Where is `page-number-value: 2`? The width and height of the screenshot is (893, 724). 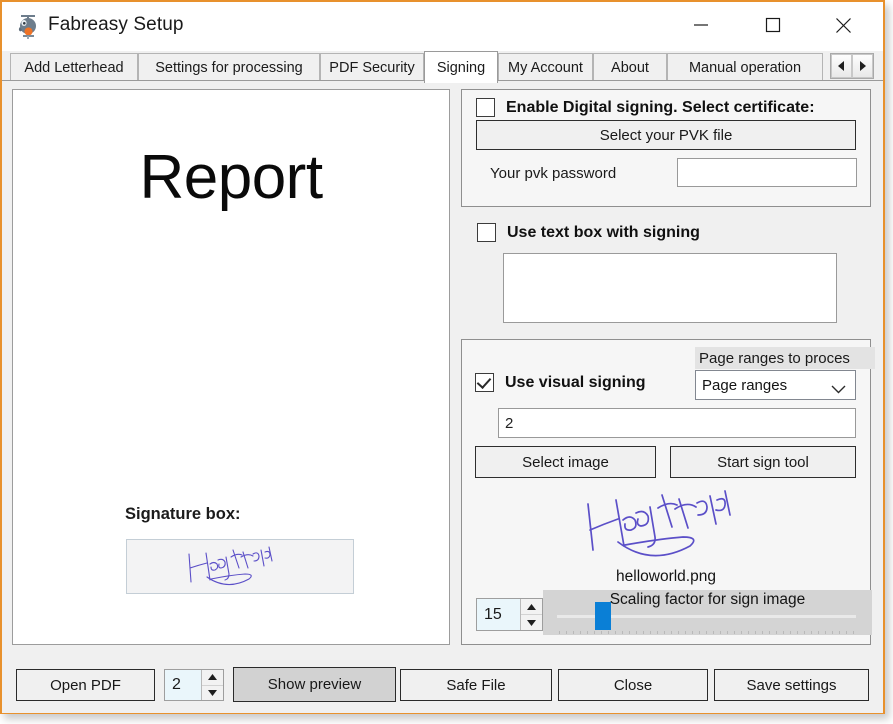
page-number-value: 2 is located at coordinates (183, 685).